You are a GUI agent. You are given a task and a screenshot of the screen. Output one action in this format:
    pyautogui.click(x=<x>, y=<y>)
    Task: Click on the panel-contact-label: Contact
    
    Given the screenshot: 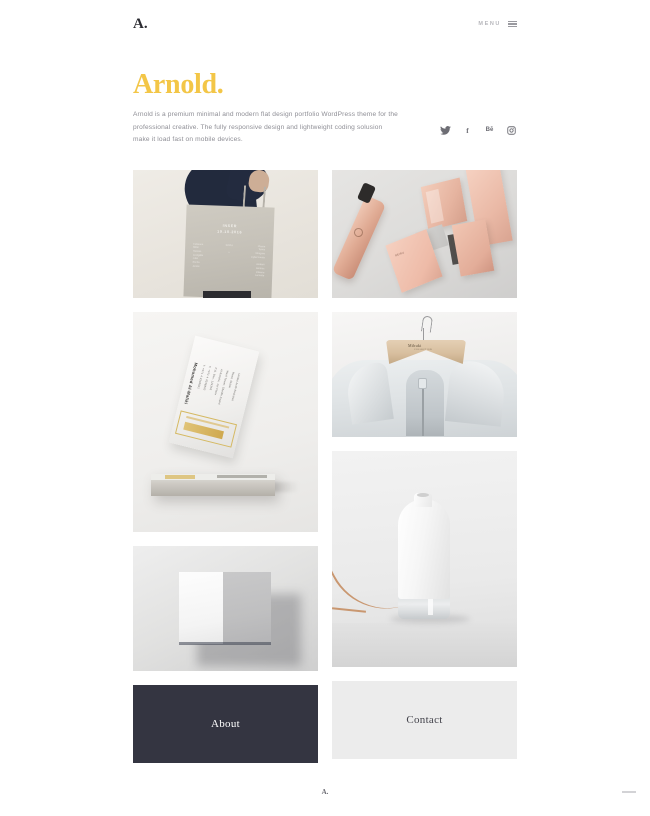 What is the action you would take?
    pyautogui.click(x=424, y=720)
    